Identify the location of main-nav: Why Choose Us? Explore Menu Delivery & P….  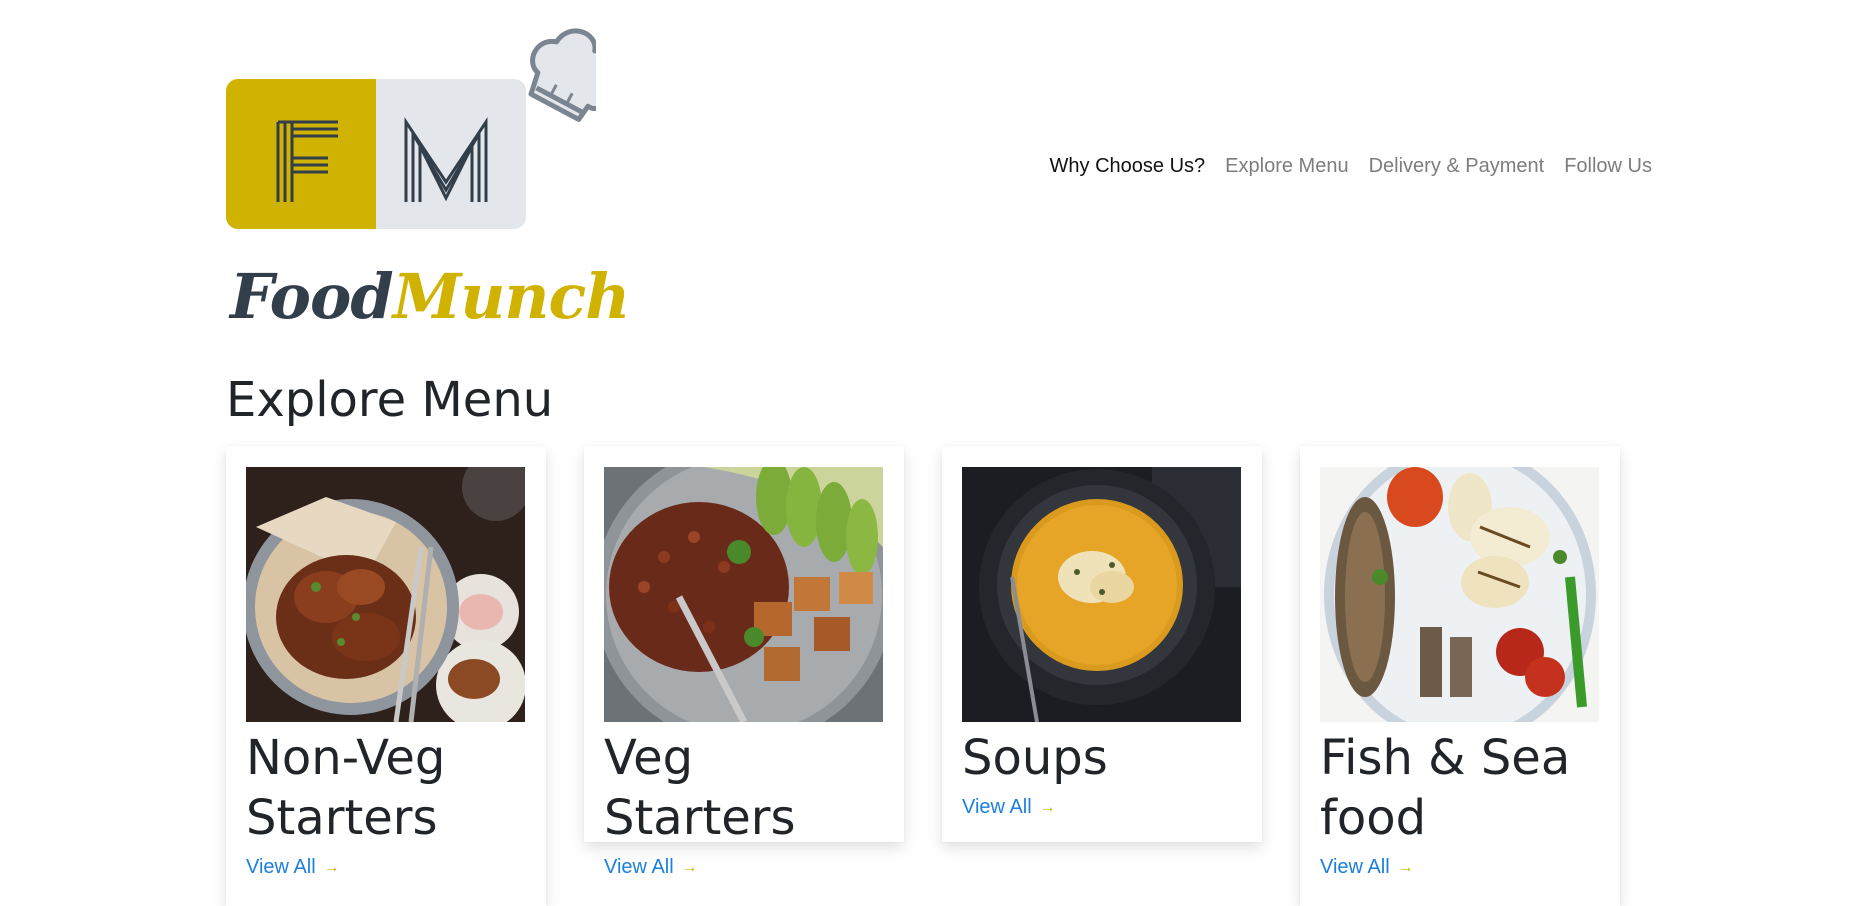
(1351, 166).